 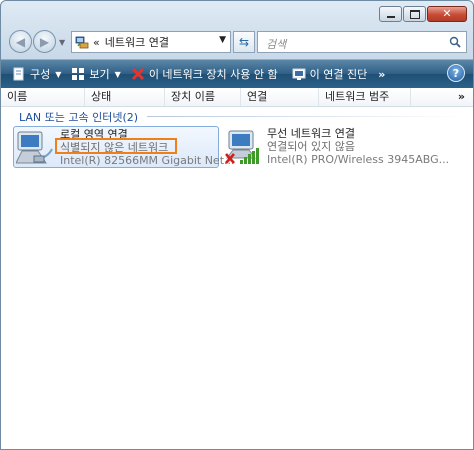 I want to click on network-folder-icon, so click(x=82, y=42).